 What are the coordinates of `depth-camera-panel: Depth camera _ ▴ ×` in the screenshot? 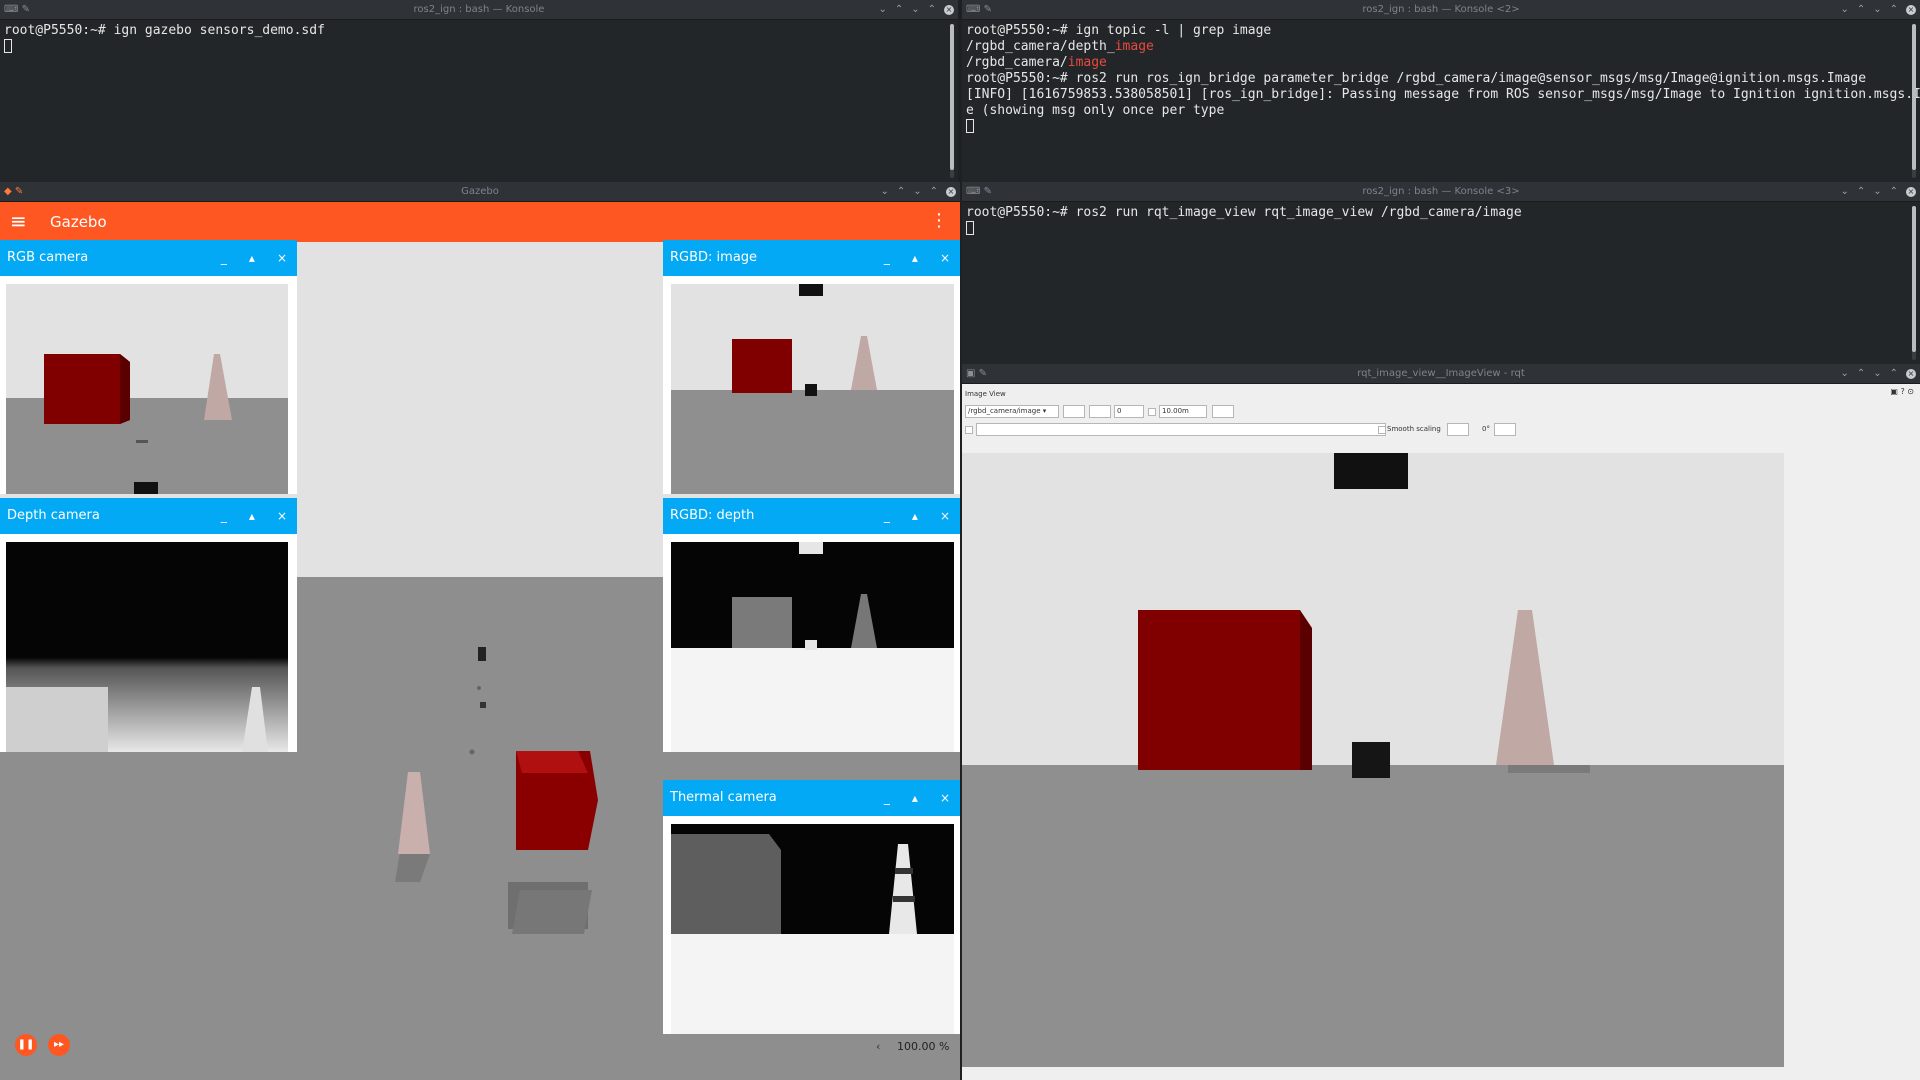 It's located at (148, 625).